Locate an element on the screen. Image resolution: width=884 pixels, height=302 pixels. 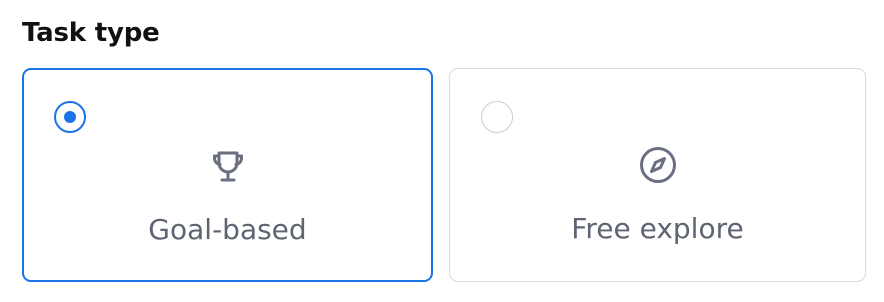
radio-goal-based is located at coordinates (70, 117).